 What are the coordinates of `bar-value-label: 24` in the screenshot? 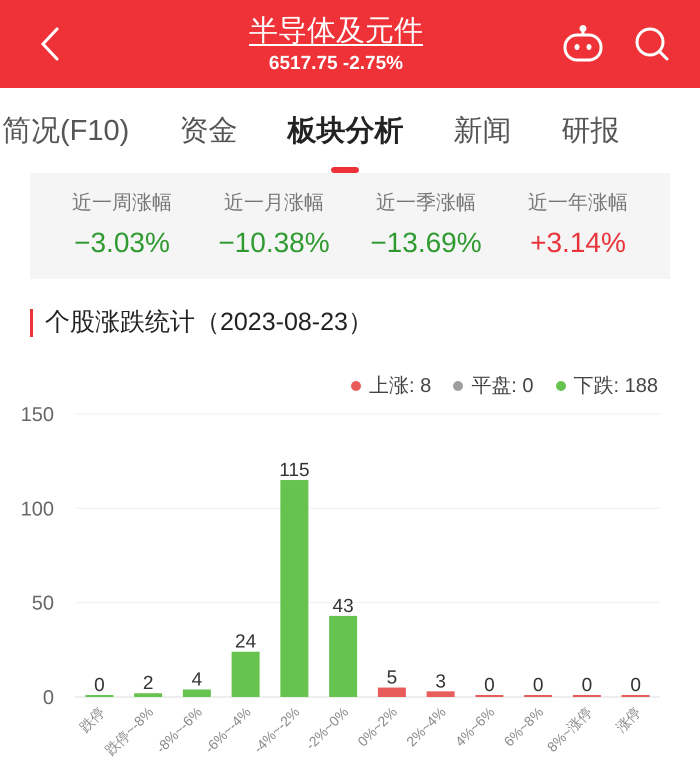 It's located at (245, 642).